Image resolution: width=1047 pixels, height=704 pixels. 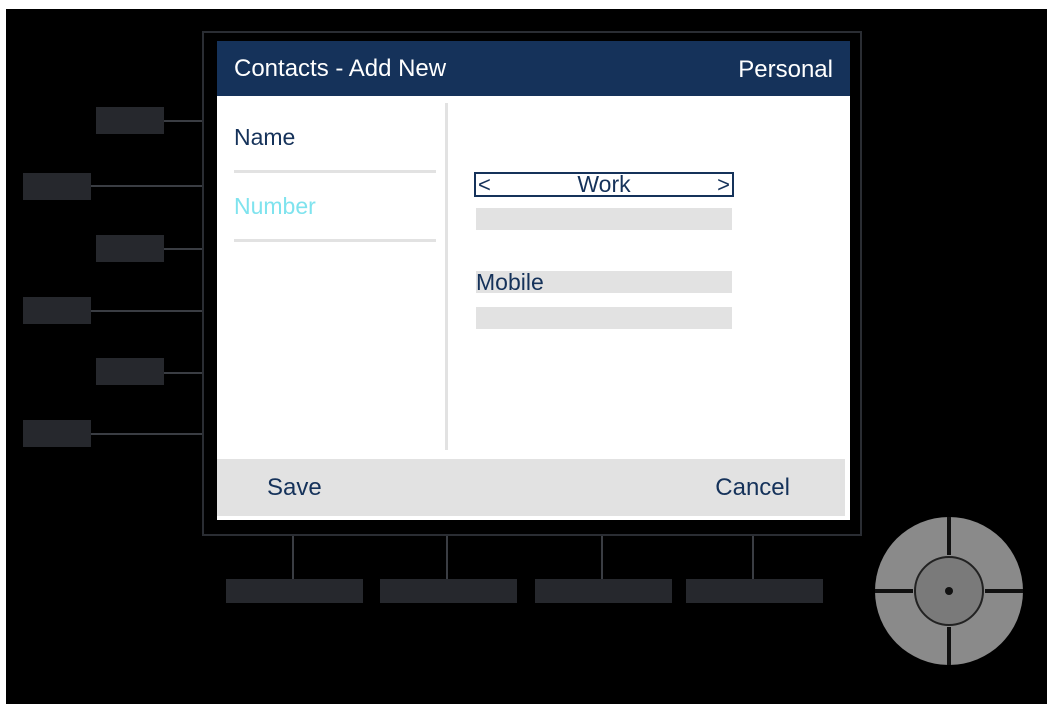 I want to click on prev-type-arrow: <, so click(x=484, y=184).